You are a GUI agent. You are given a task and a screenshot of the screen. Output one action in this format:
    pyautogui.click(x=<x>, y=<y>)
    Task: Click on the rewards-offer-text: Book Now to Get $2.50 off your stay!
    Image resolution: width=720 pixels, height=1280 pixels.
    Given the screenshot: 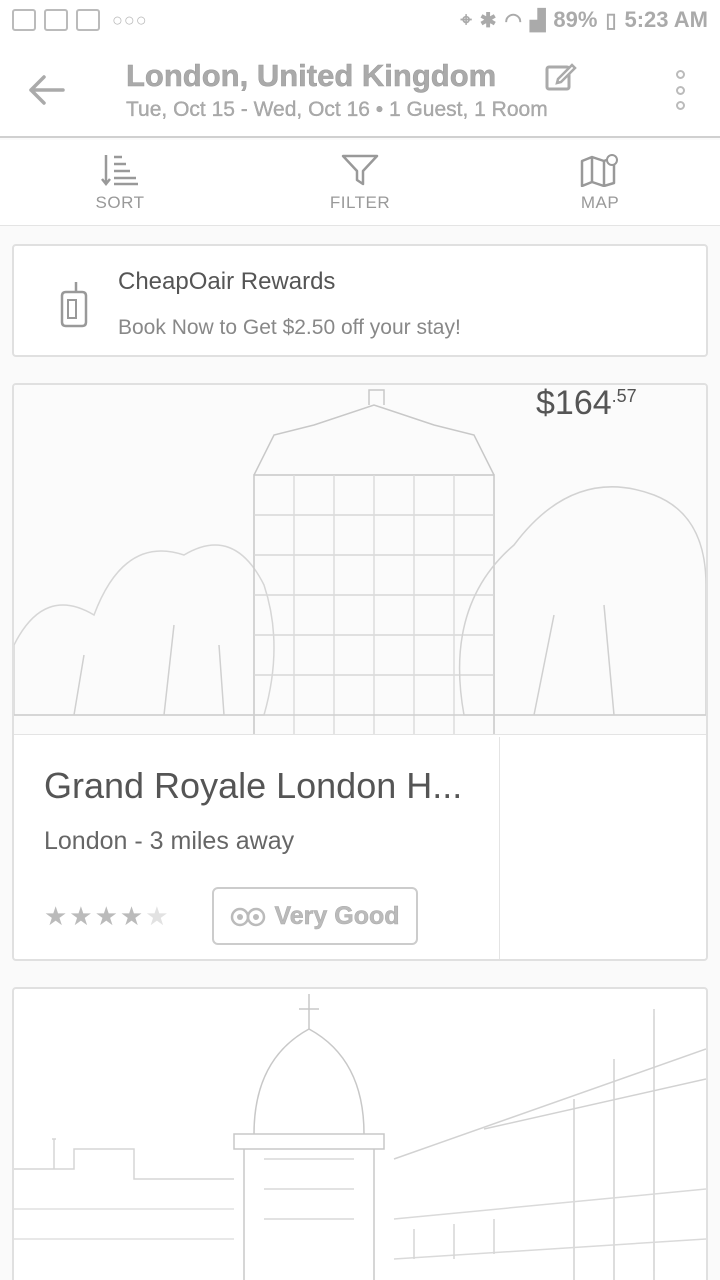 What is the action you would take?
    pyautogui.click(x=289, y=327)
    